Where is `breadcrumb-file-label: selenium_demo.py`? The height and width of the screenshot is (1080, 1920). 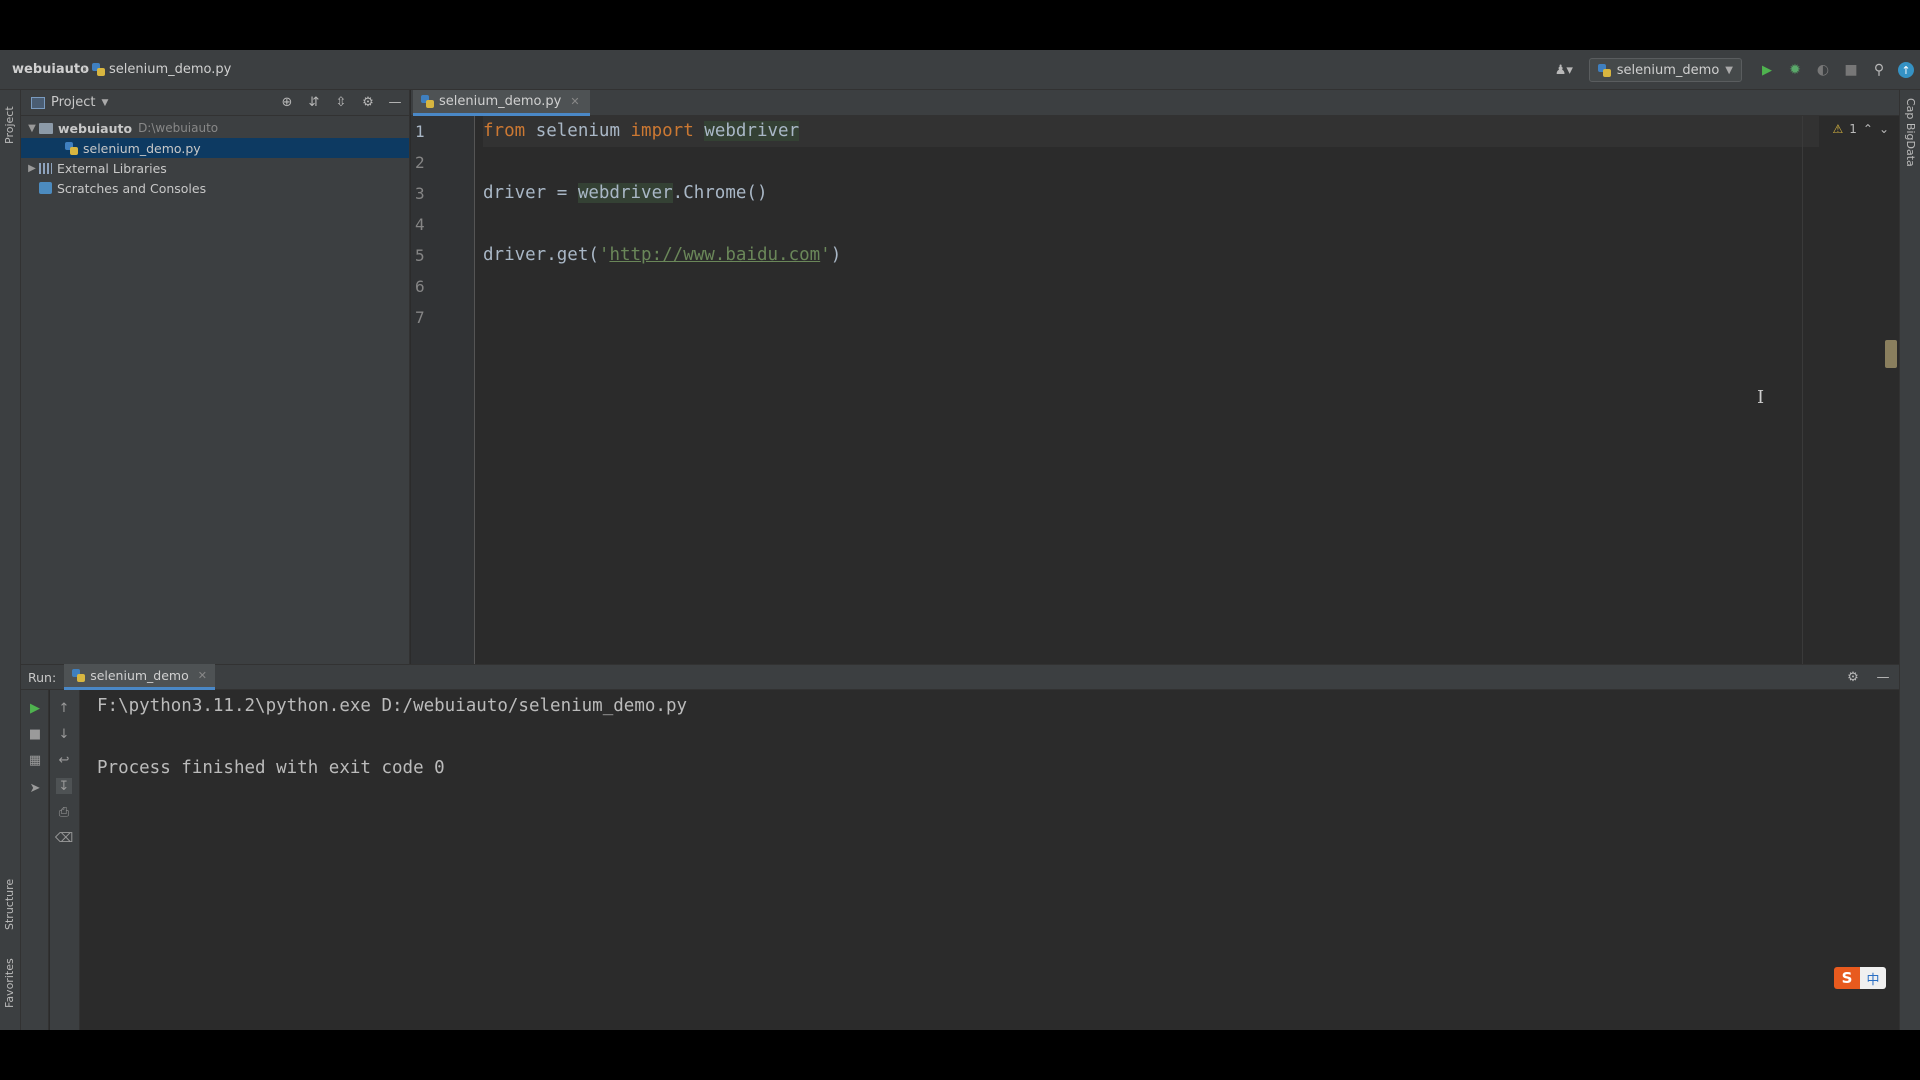
breadcrumb-file-label: selenium_demo.py is located at coordinates (170, 69).